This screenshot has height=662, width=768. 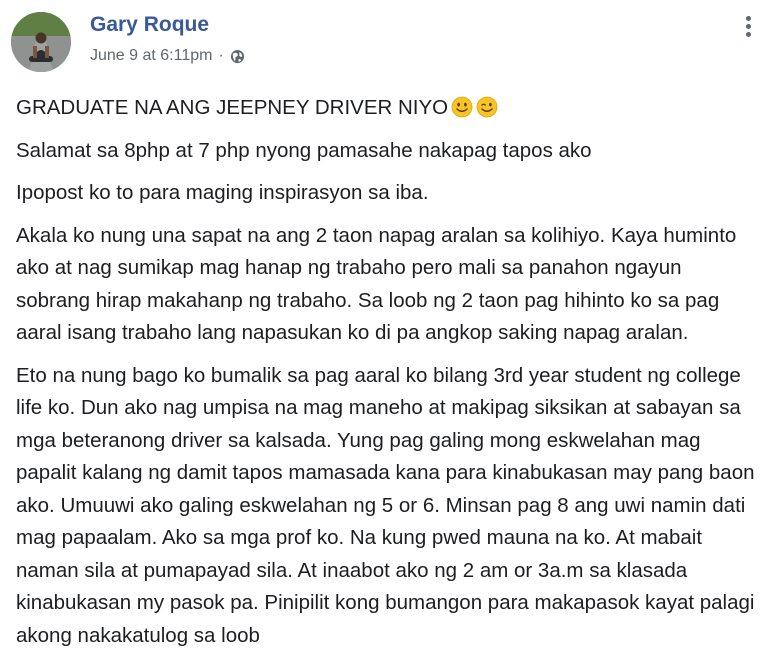 I want to click on post-header: Gary Roque June 9 at 6:11pm ·, so click(x=384, y=40).